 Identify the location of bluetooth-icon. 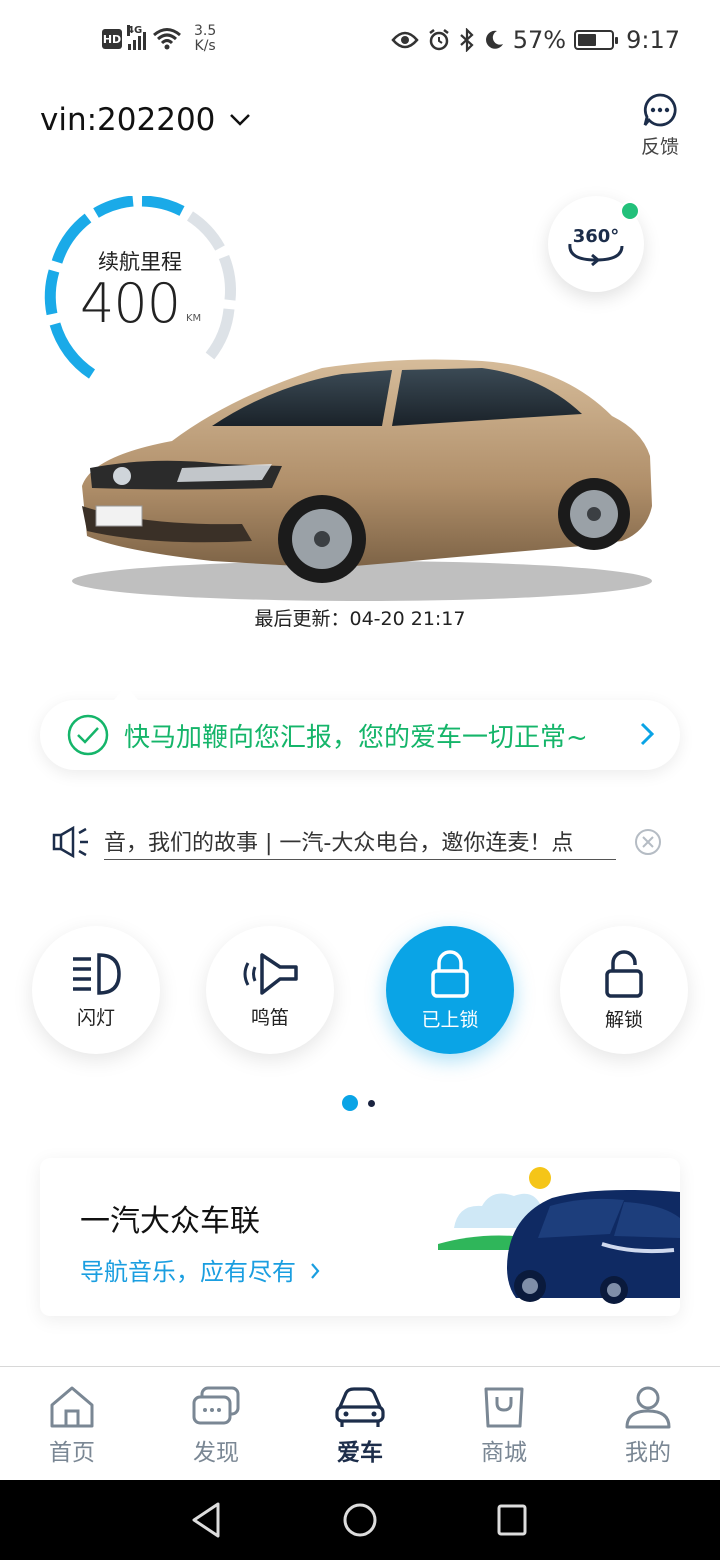
(467, 40).